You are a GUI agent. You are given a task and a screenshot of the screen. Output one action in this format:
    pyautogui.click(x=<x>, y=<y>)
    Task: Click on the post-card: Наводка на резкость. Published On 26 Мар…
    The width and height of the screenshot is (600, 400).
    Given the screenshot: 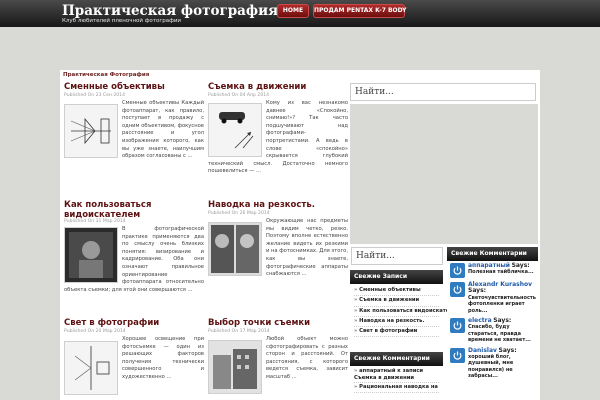 What is the action you would take?
    pyautogui.click(x=278, y=257)
    